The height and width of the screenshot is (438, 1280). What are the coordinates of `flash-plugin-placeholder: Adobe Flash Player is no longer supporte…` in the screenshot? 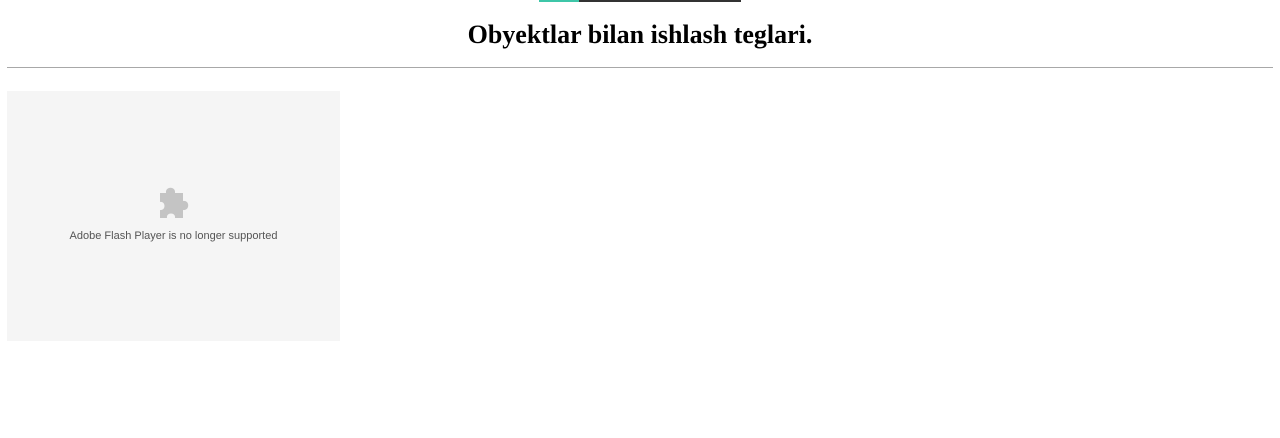 It's located at (173, 216).